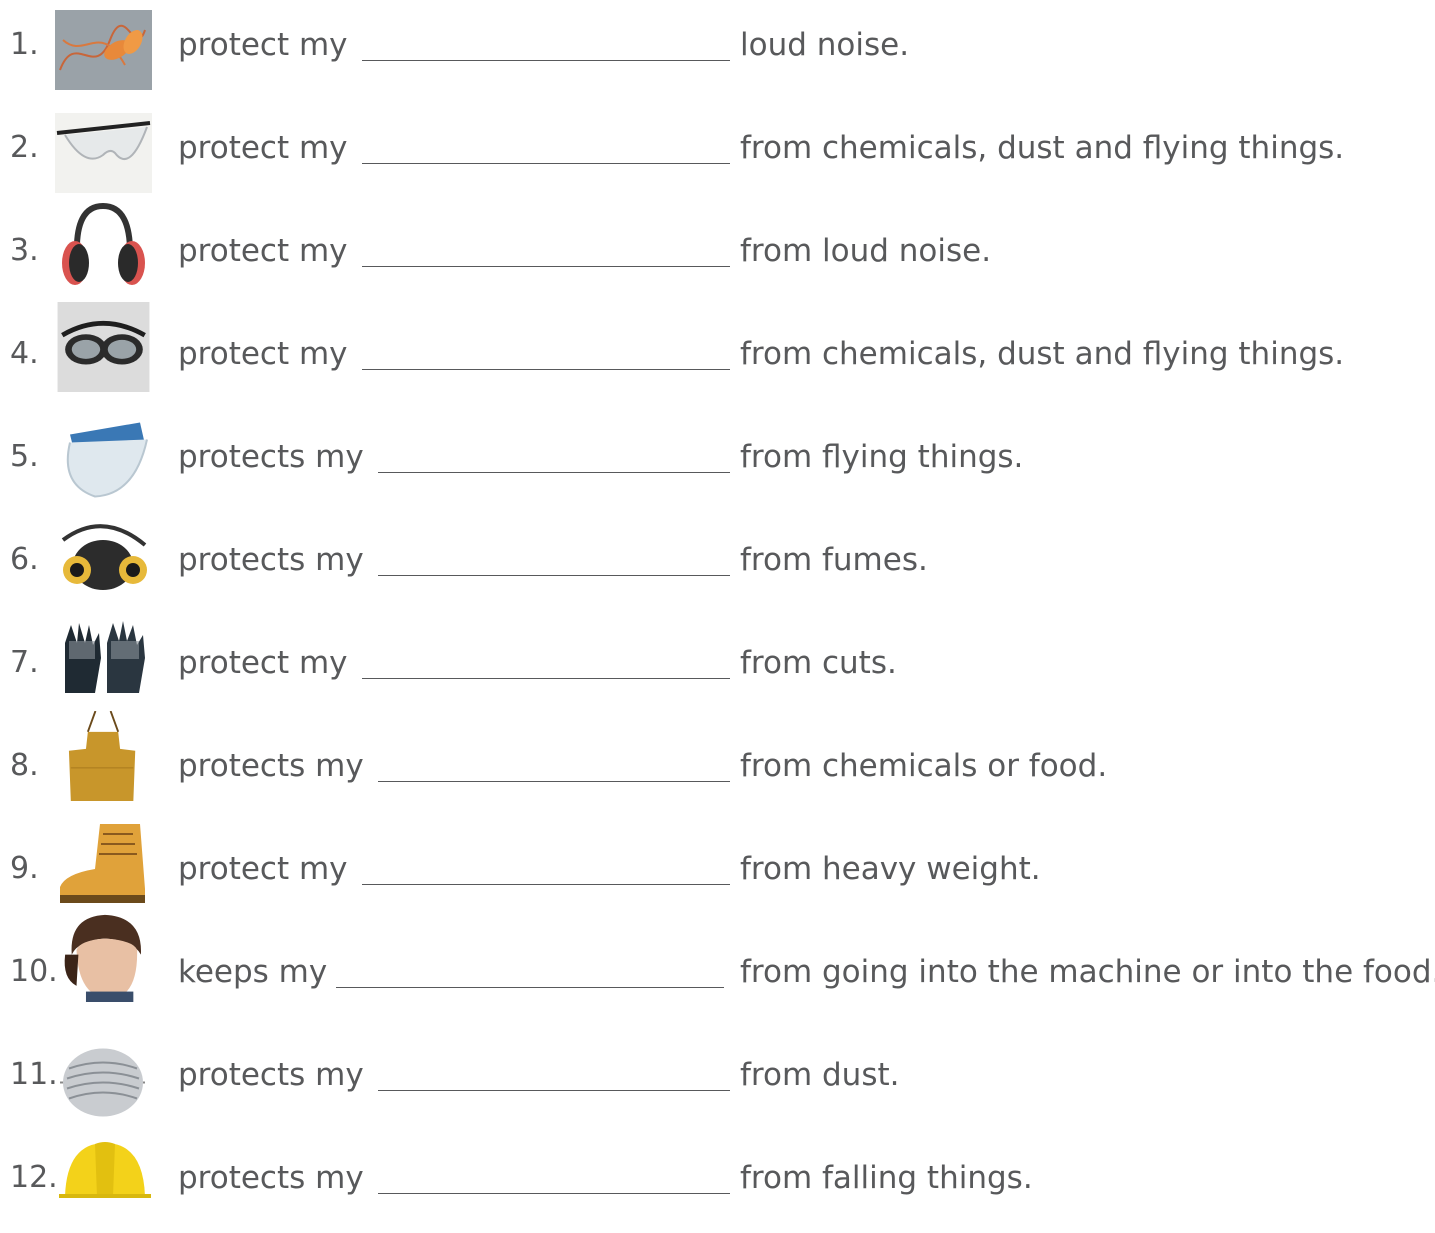 This screenshot has height=1233, width=1435. I want to click on item-number: 9., so click(24, 868).